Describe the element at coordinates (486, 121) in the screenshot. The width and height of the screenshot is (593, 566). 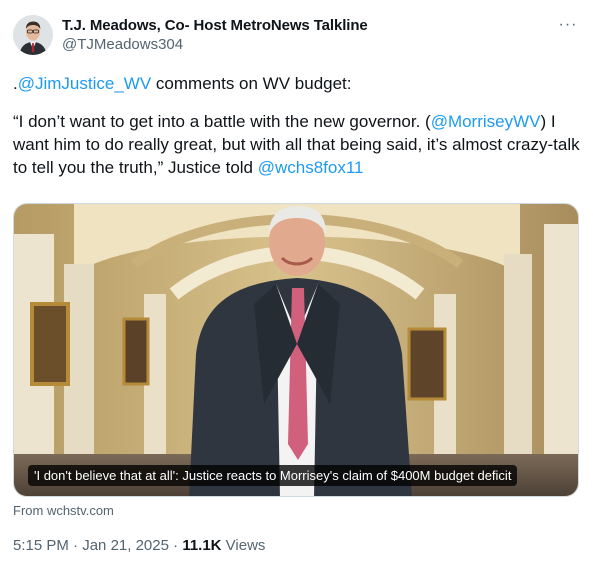
I see `mention-morriseywv: @MorriseyWV` at that location.